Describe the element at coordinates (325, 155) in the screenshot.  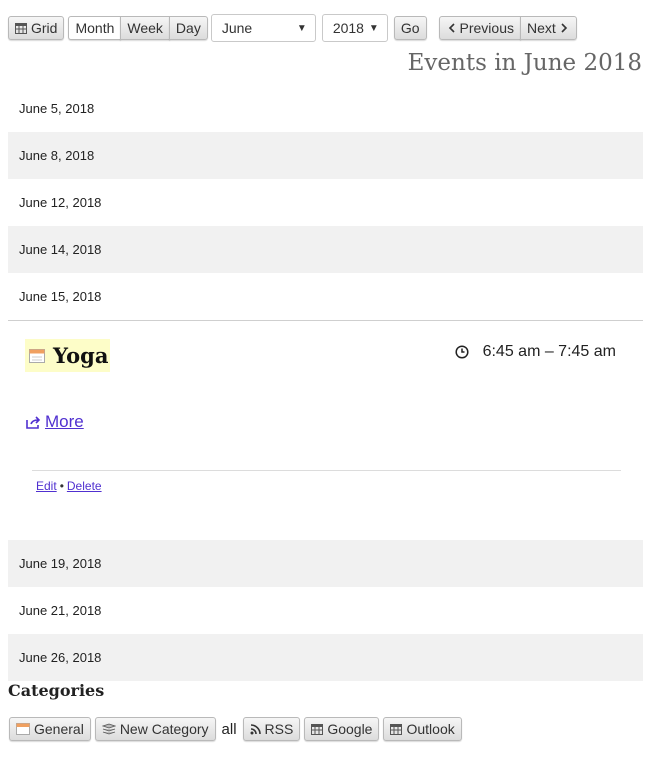
I see `date-row: June 8, 2018` at that location.